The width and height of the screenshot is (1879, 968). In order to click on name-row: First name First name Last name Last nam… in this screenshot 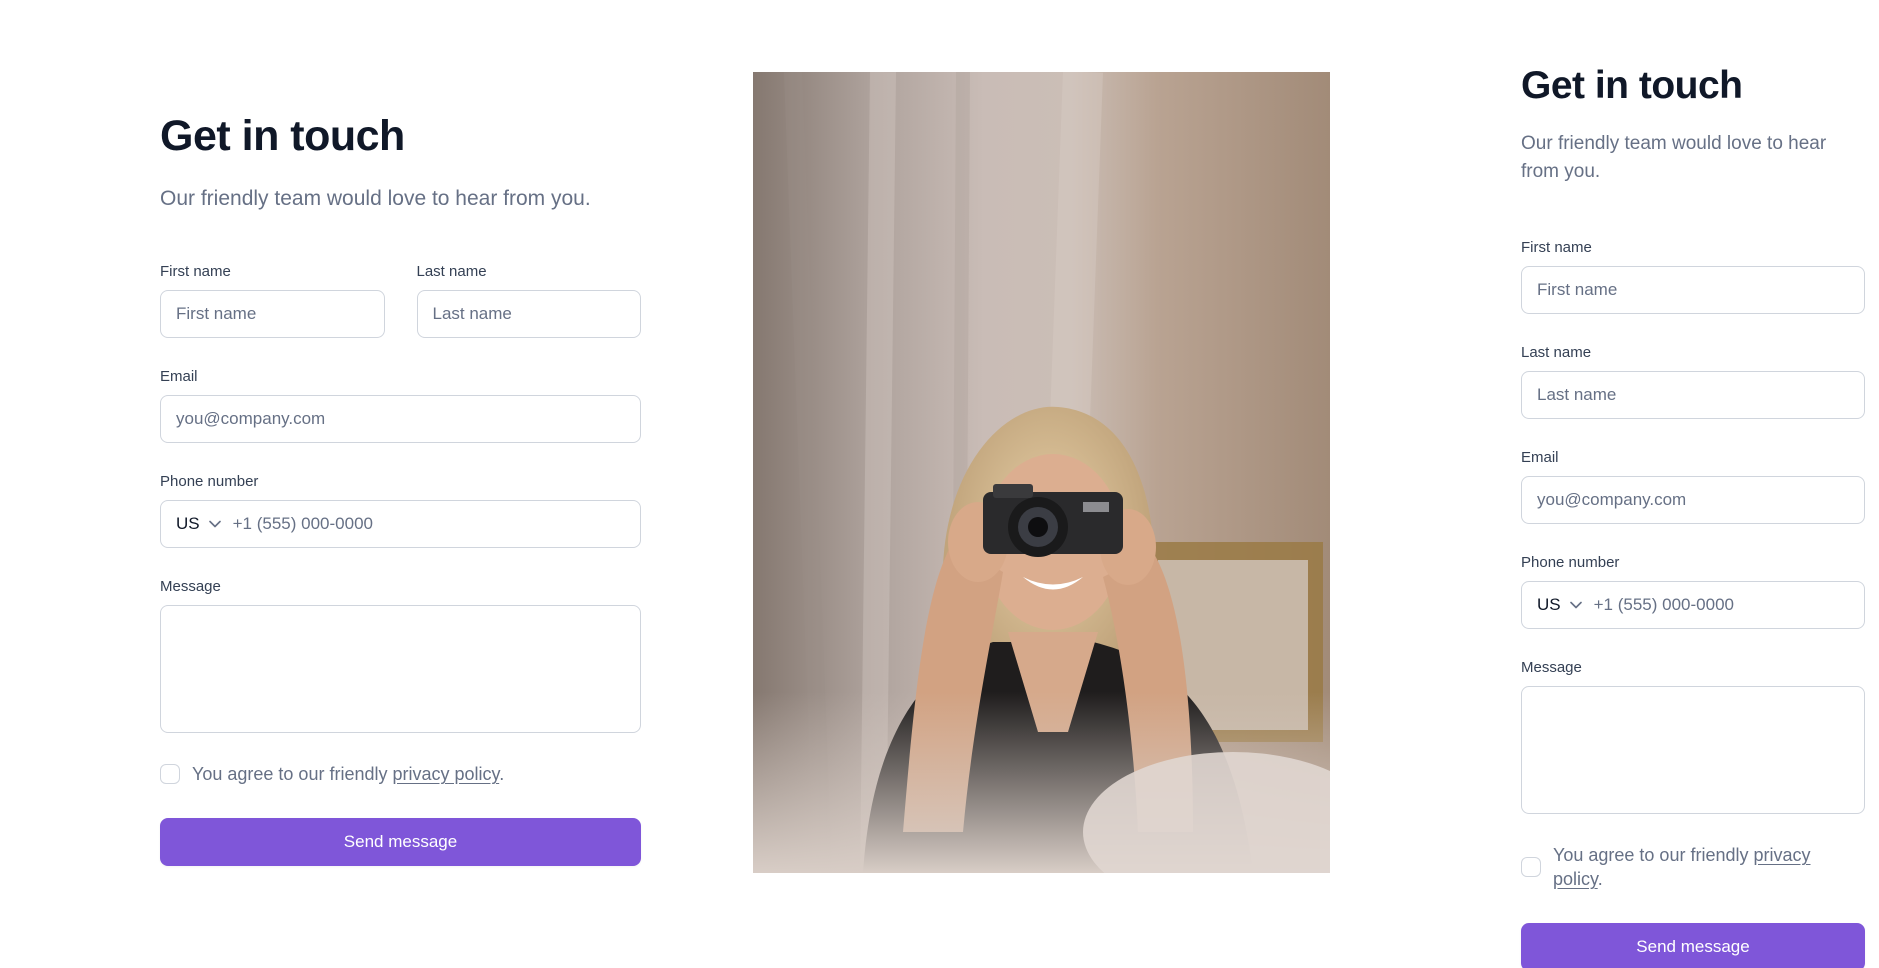, I will do `click(400, 314)`.